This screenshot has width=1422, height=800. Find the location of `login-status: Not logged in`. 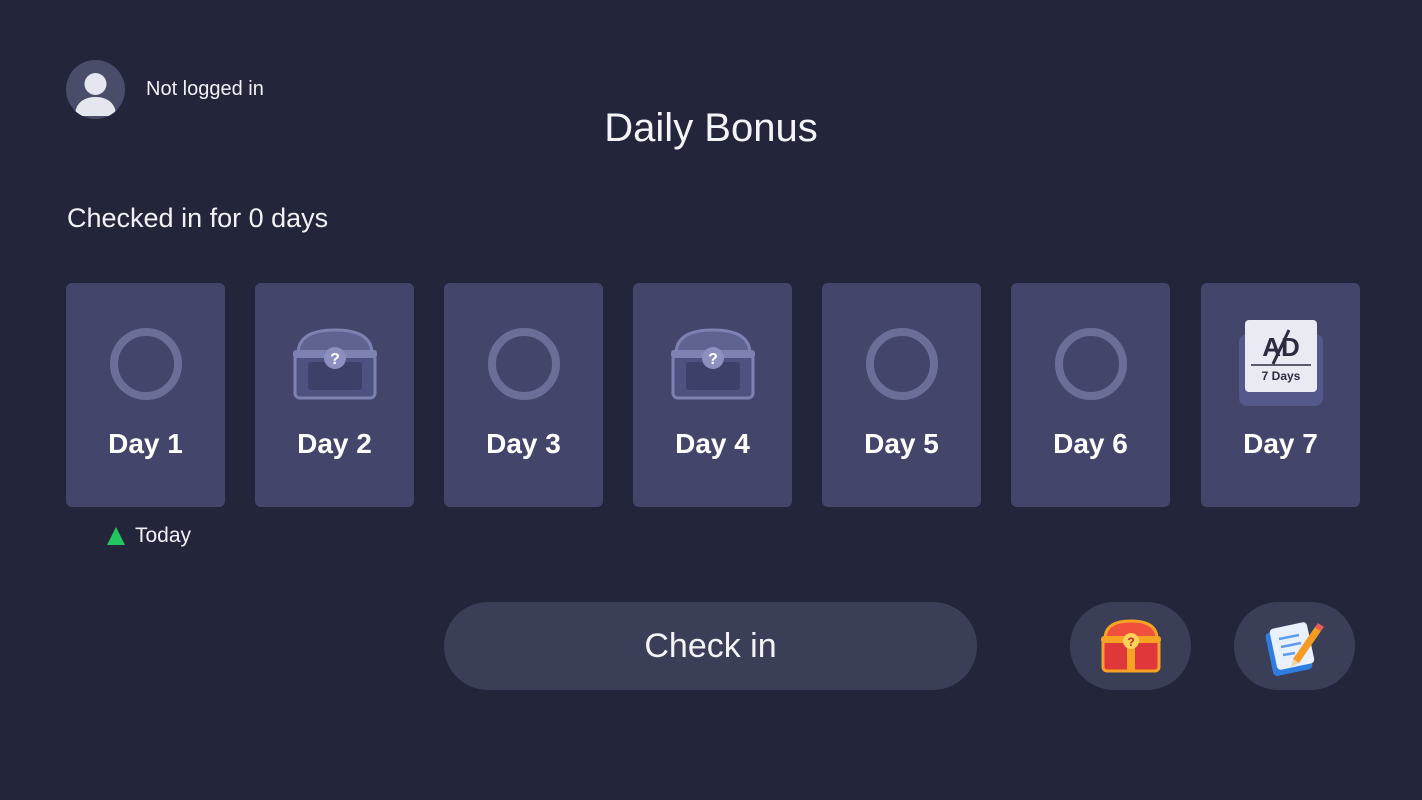

login-status: Not logged in is located at coordinates (205, 89).